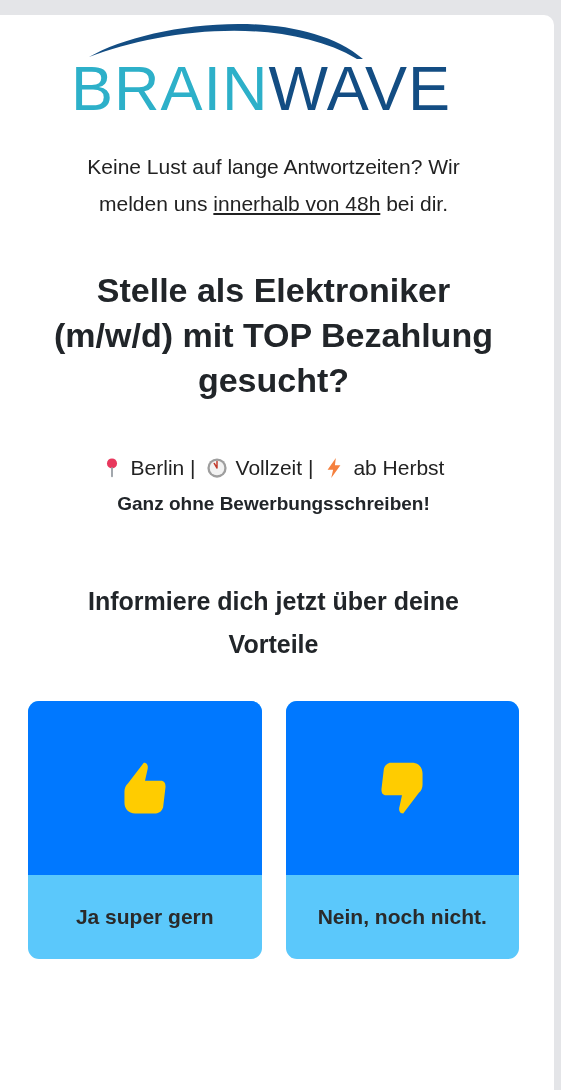 The width and height of the screenshot is (561, 1090). I want to click on intro-text: Keine Lust auf lange Antwortzeiten? Wir melden uns innerhalb von 48h bei dir., so click(273, 185).